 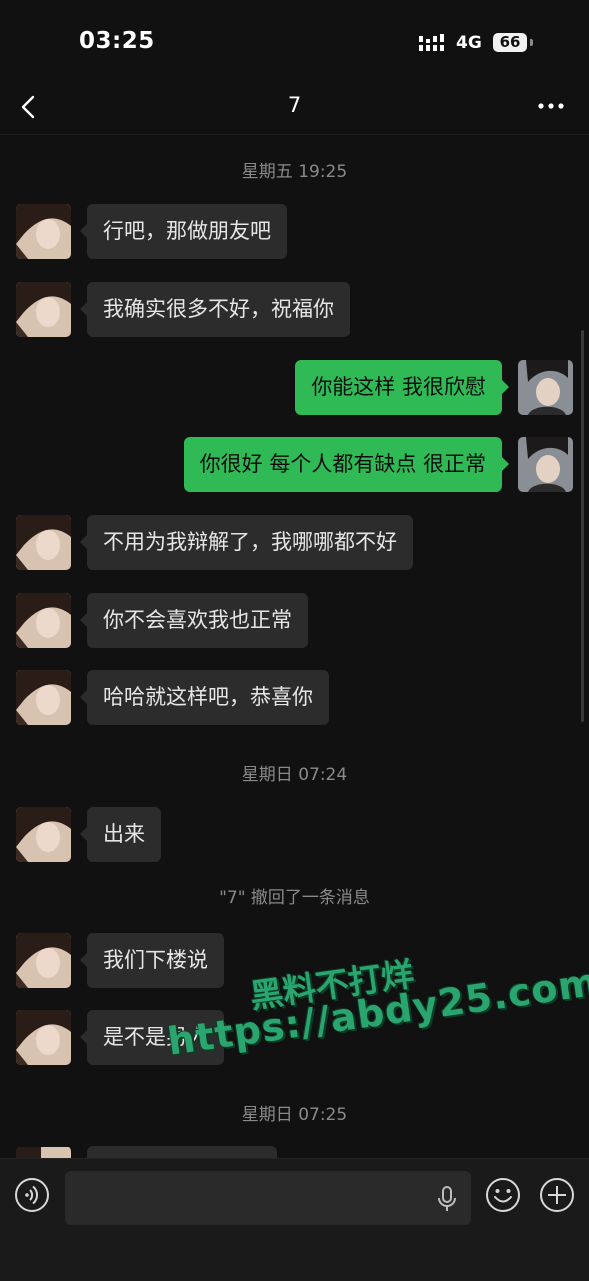 I want to click on emoji-icon, so click(x=503, y=1195).